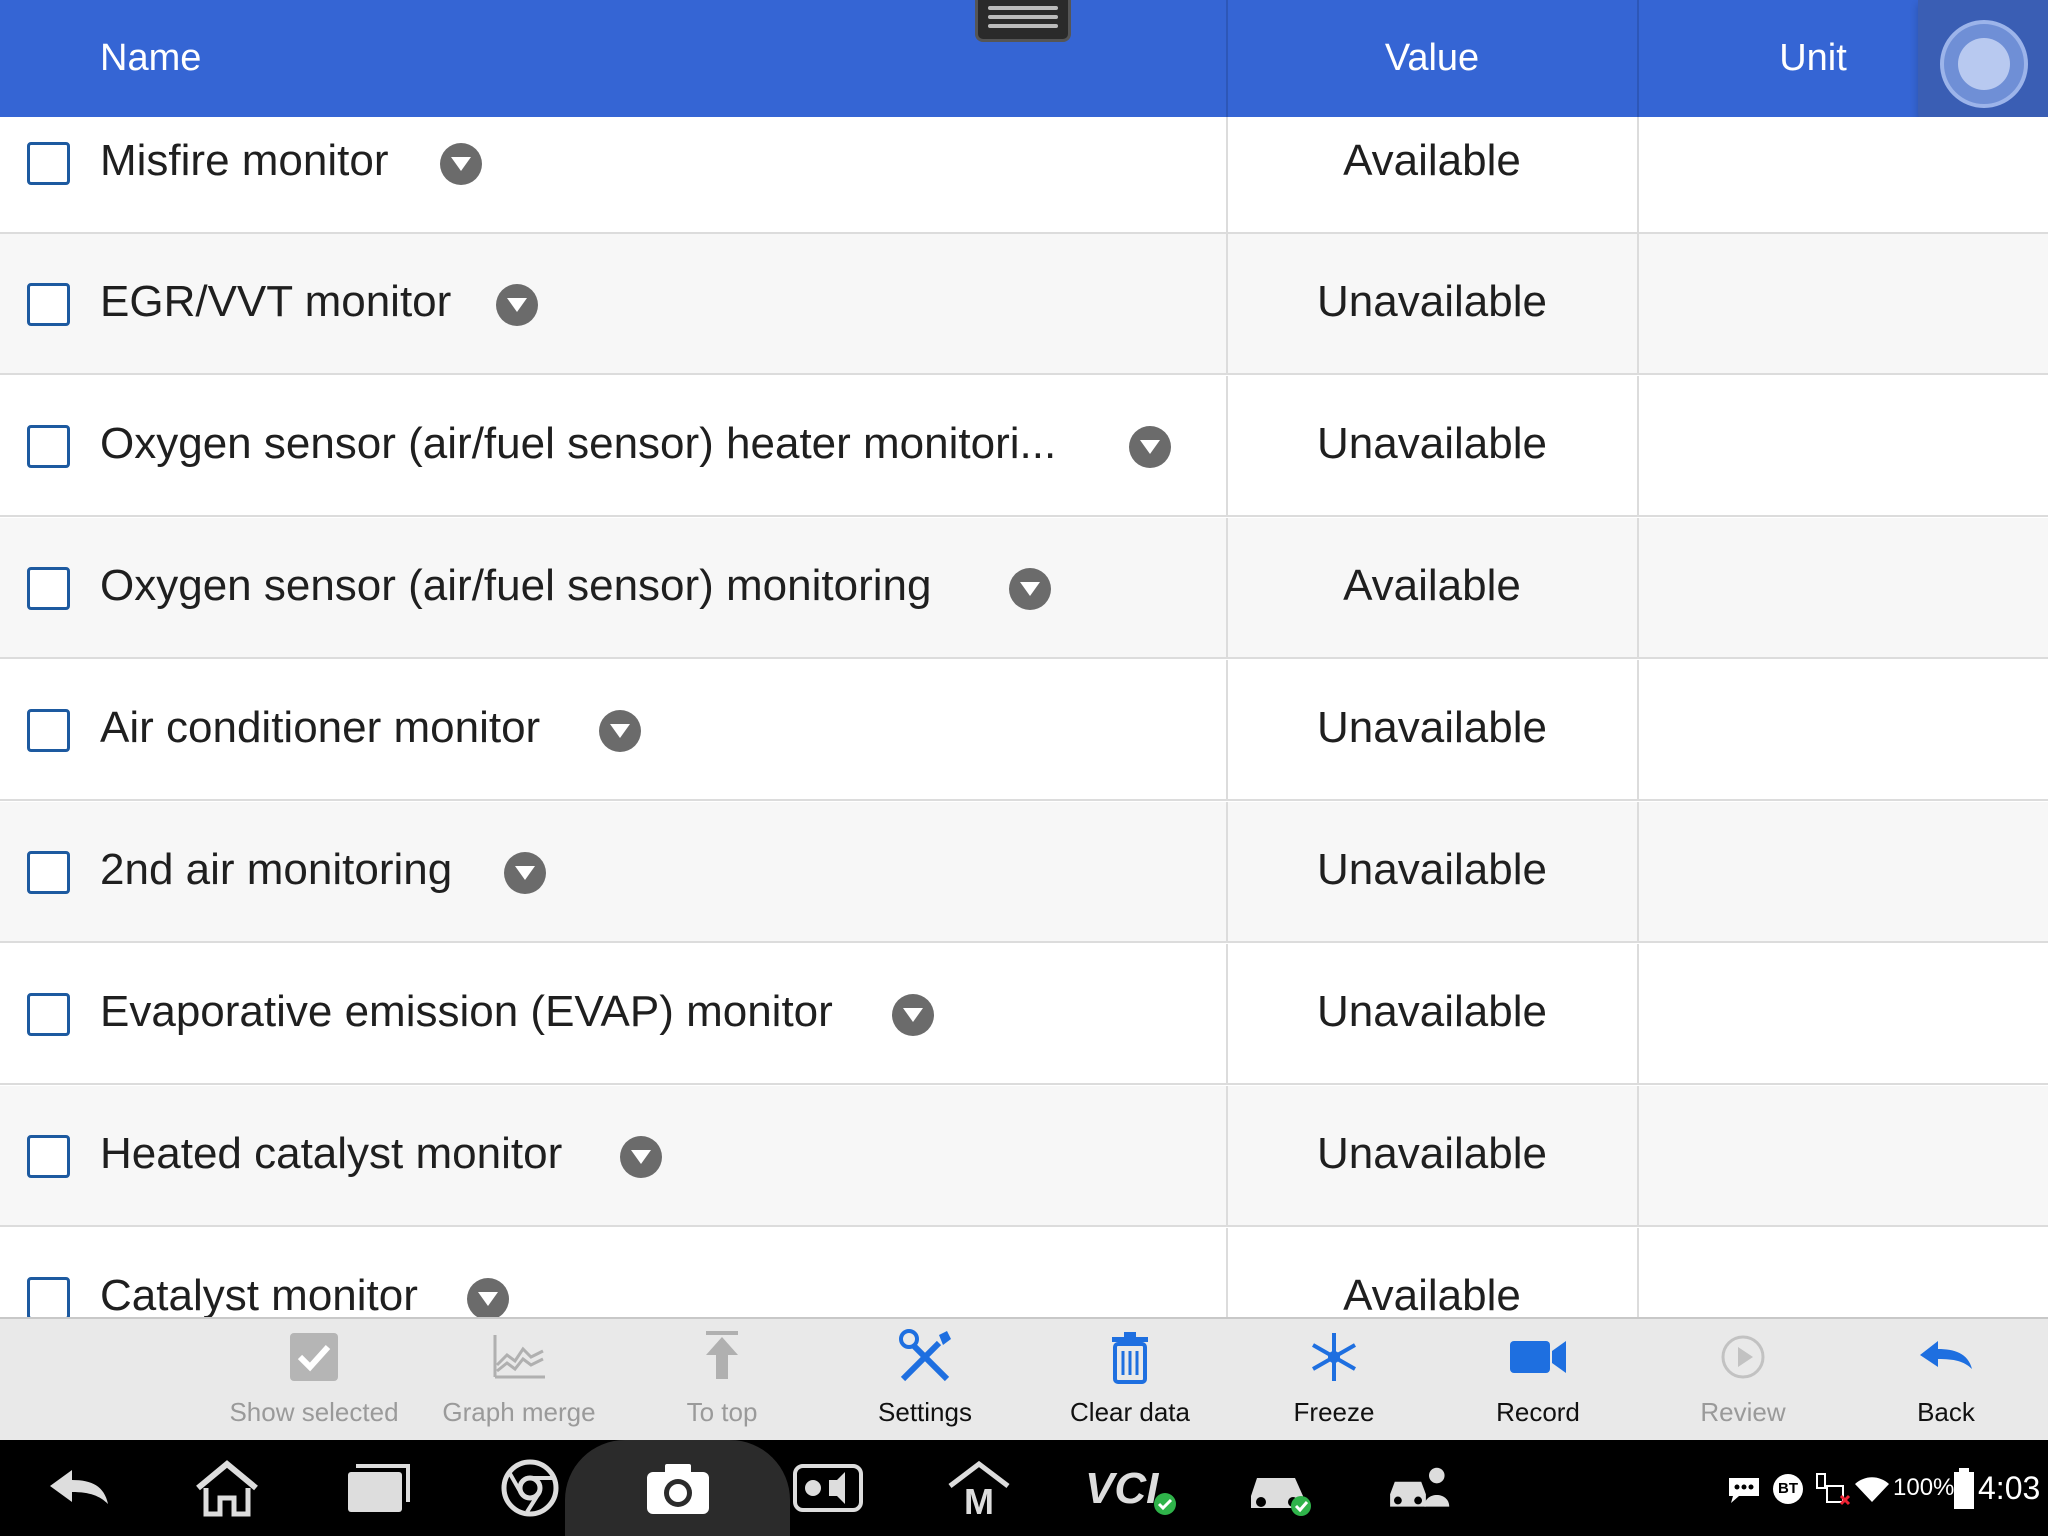 This screenshot has height=1536, width=2048. I want to click on camera-icon, so click(678, 1488).